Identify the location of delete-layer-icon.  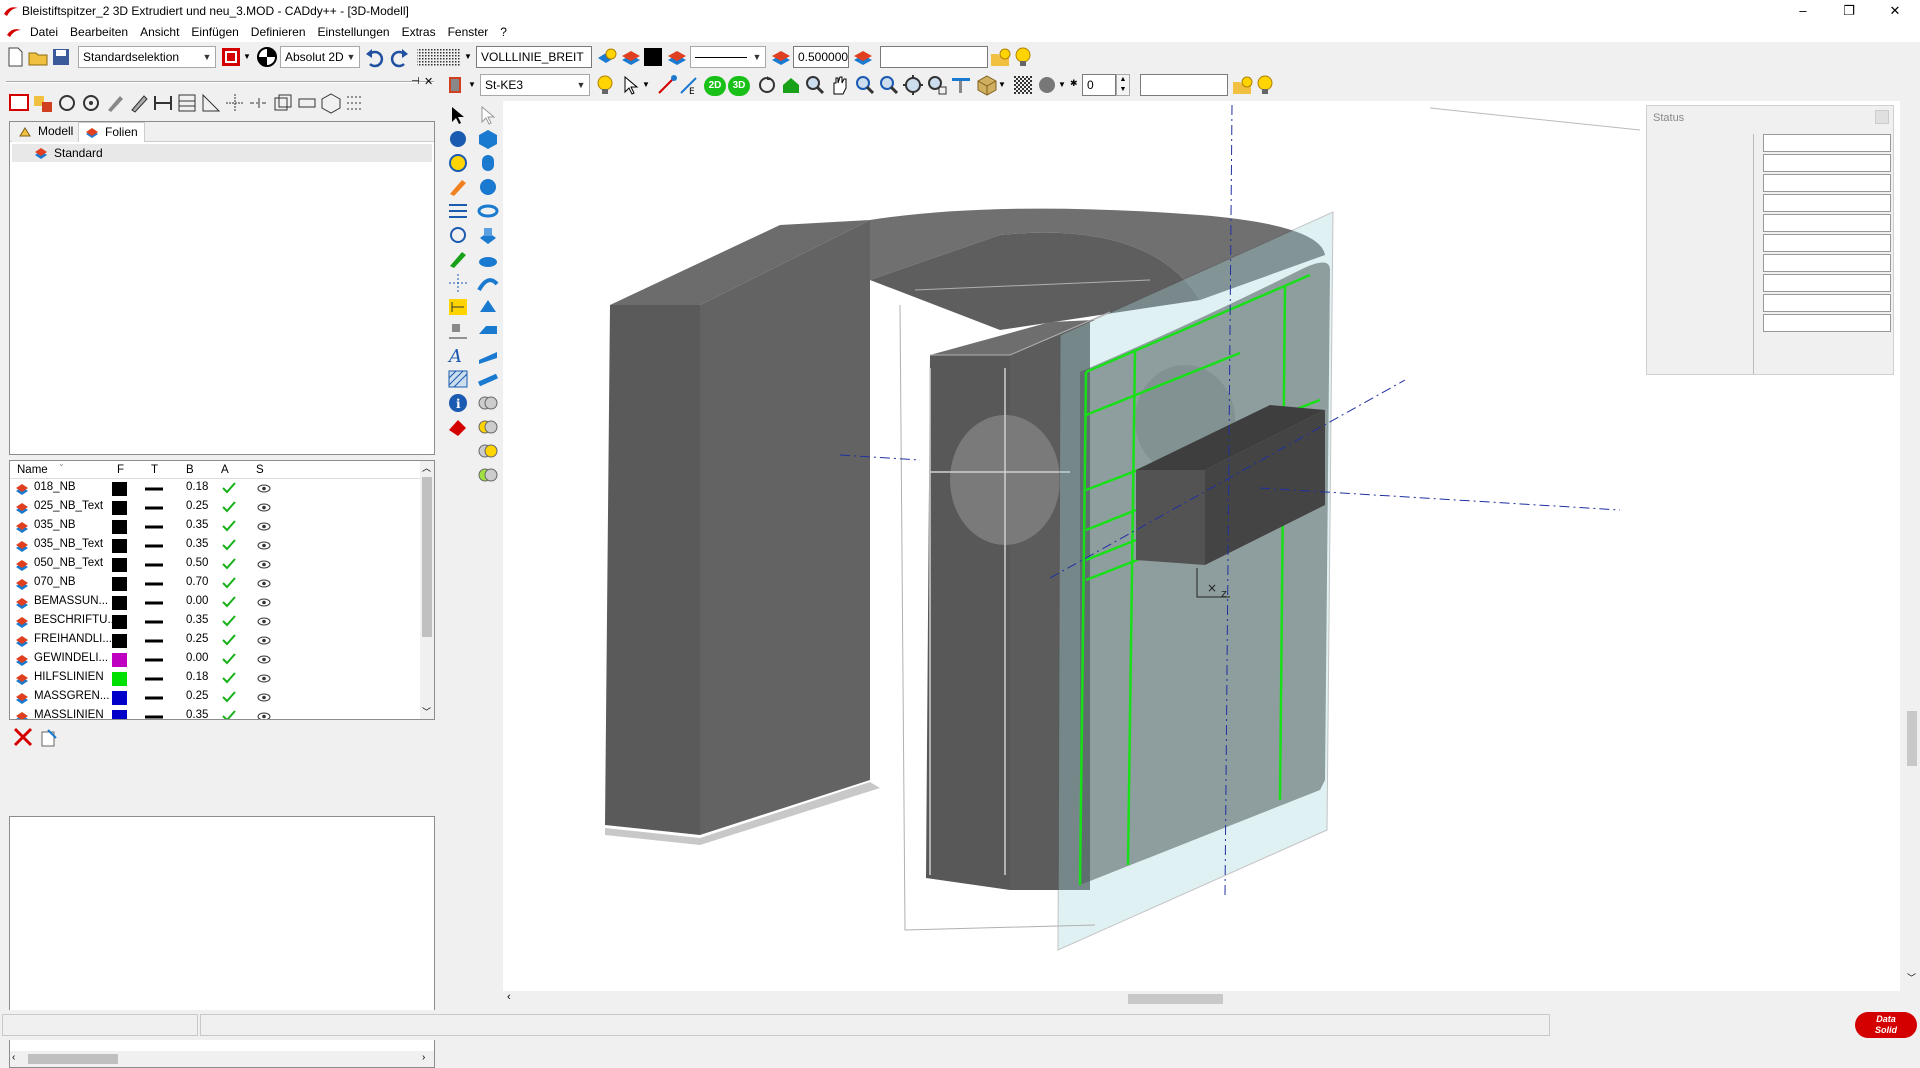
(23, 737).